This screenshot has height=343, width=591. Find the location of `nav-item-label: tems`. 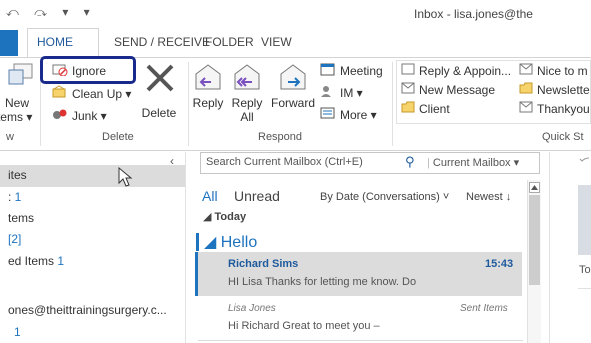

nav-item-label: tems is located at coordinates (21, 218).